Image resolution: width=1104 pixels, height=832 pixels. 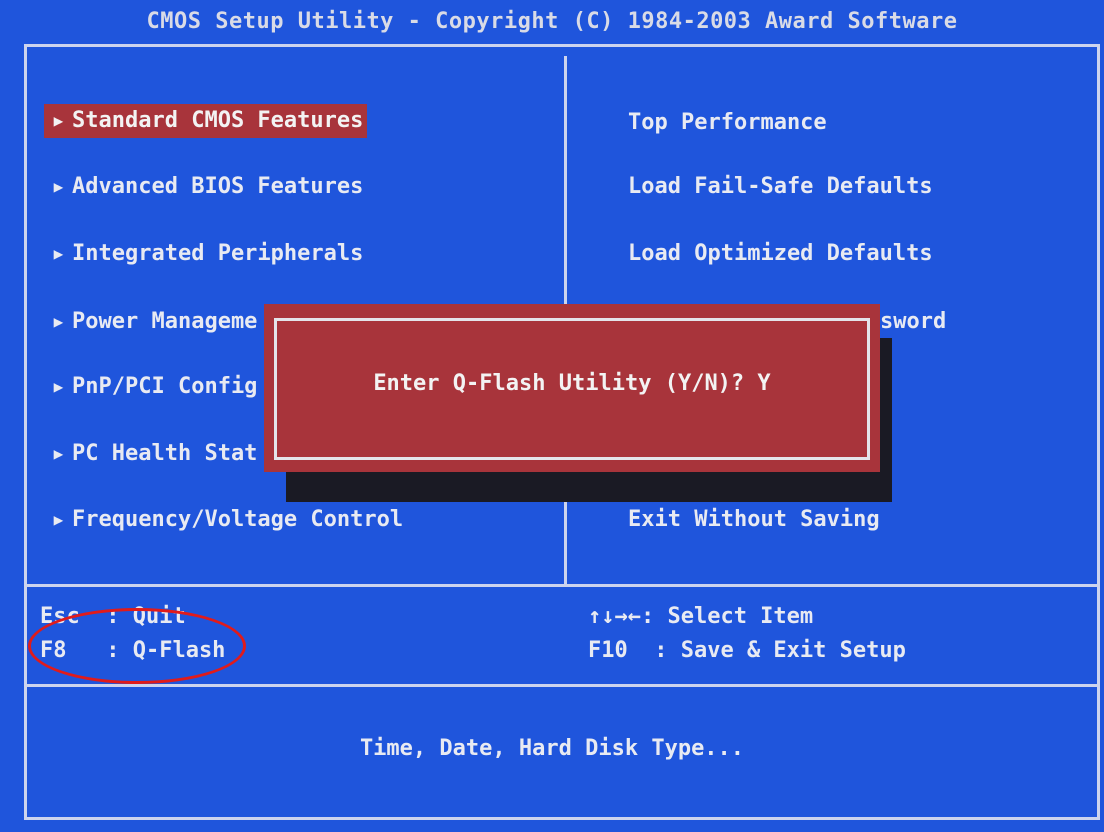 What do you see at coordinates (562, 585) in the screenshot?
I see `help-divider-top` at bounding box center [562, 585].